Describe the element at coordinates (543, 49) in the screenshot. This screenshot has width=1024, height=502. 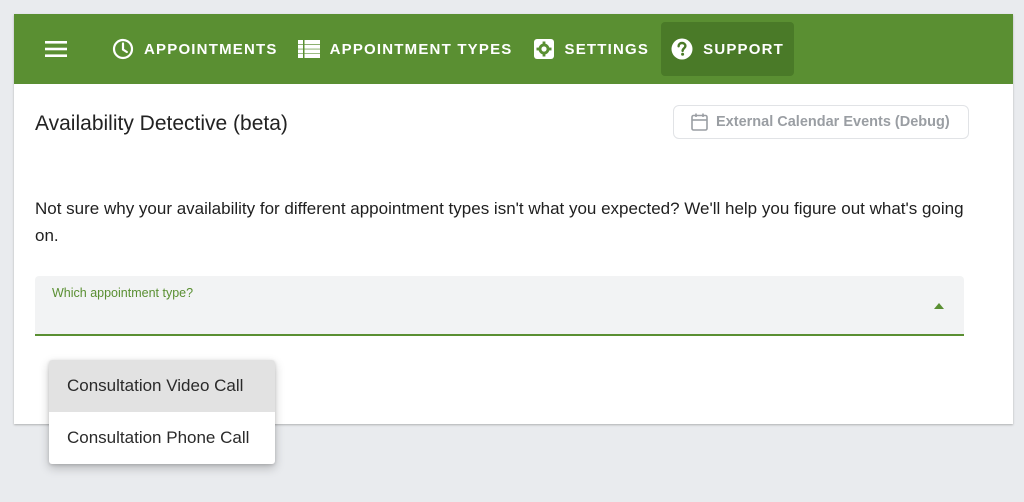
I see `gear-icon` at that location.